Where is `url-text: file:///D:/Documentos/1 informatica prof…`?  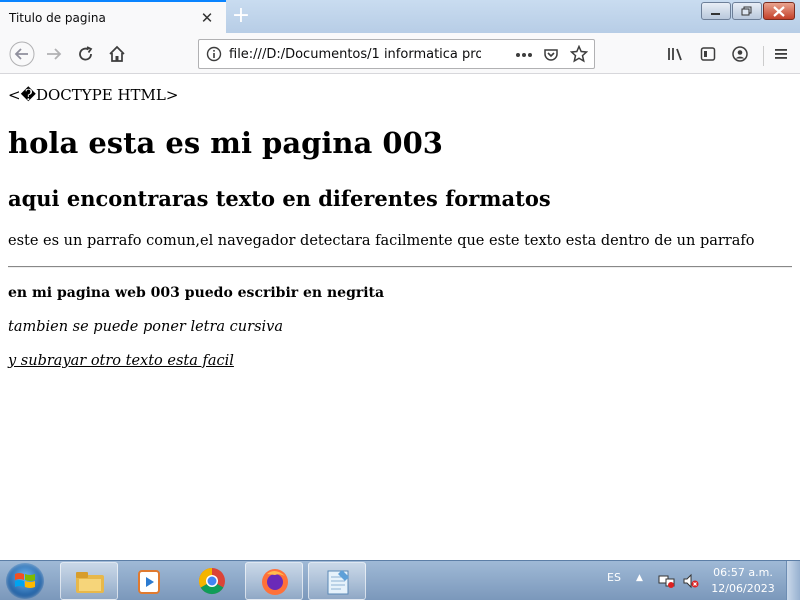
url-text: file:///D:/Documentos/1 informatica prof… is located at coordinates (355, 54).